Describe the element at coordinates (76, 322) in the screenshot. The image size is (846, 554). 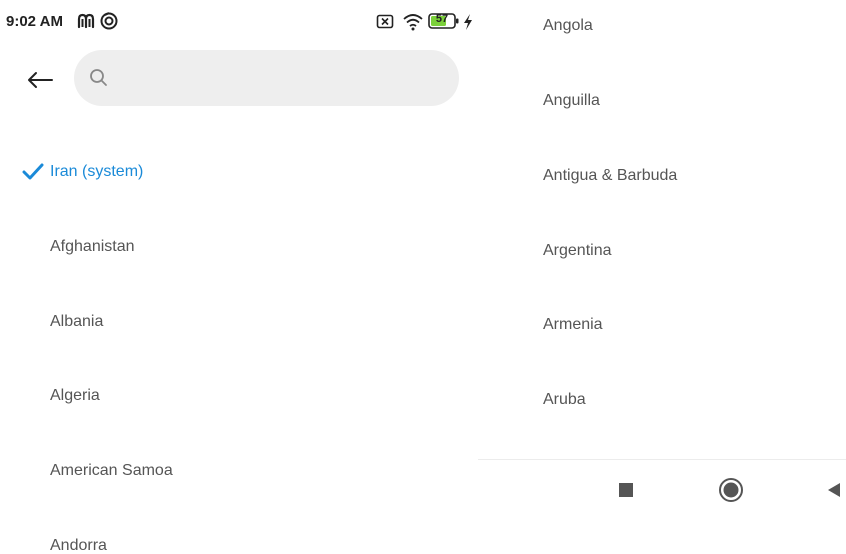
I see `list-item: Albania` at that location.